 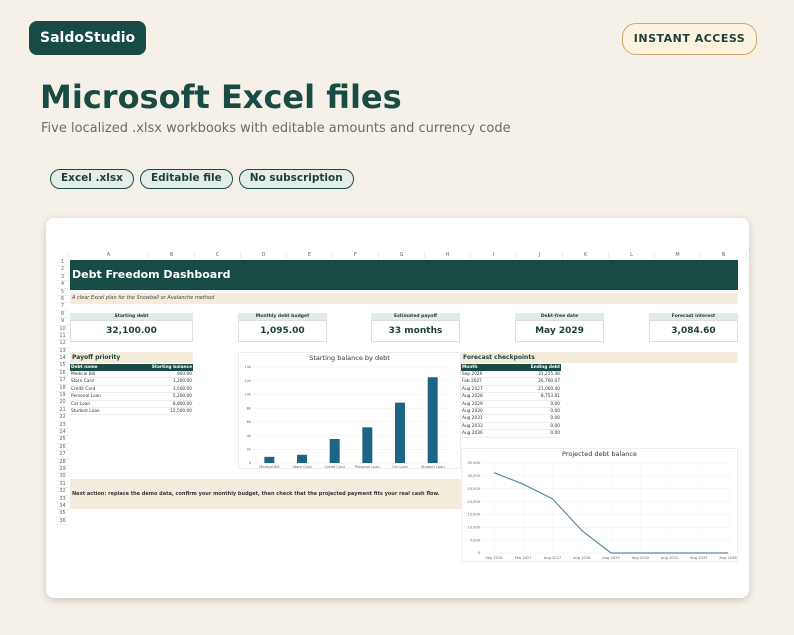 What do you see at coordinates (62, 507) in the screenshot?
I see `row-number: 34` at bounding box center [62, 507].